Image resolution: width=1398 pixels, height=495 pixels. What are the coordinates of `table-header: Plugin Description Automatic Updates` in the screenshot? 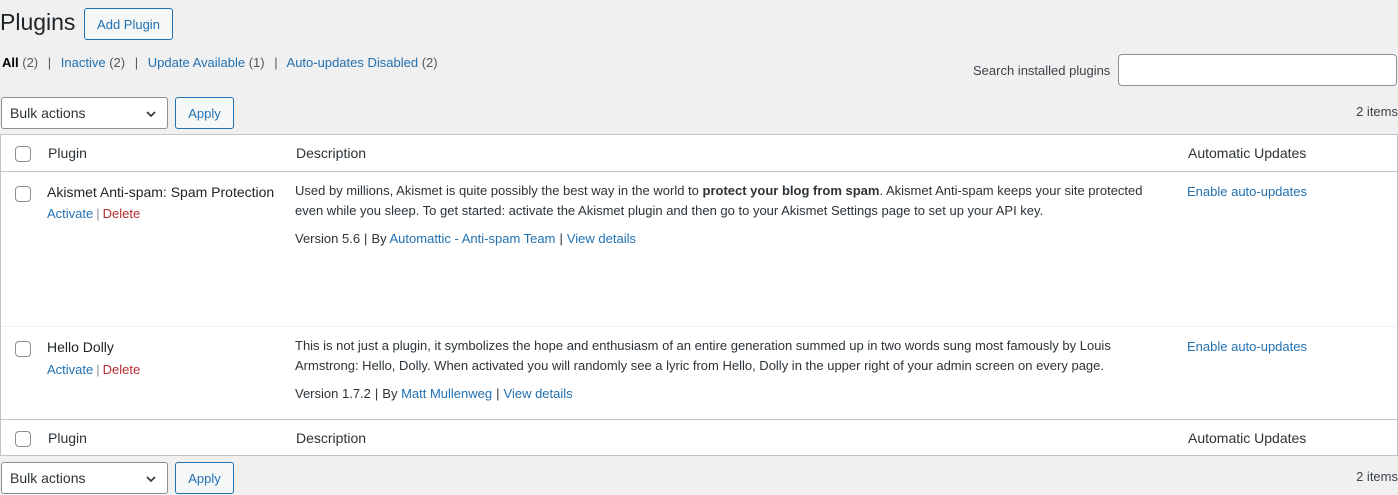 It's located at (699, 153).